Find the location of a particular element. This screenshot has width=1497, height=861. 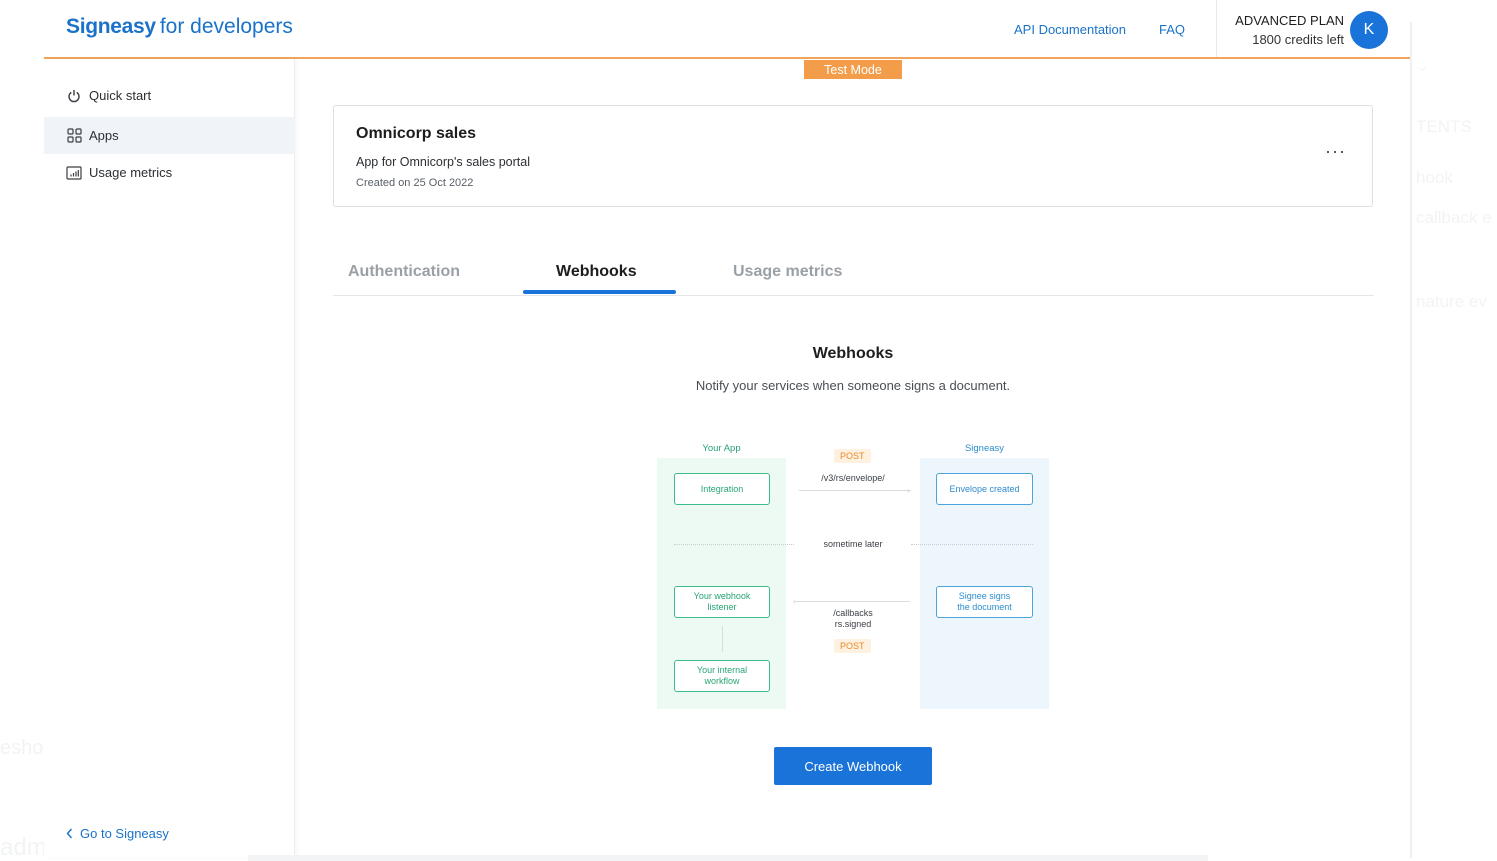

horizontal-scrollbar is located at coordinates (728, 858).